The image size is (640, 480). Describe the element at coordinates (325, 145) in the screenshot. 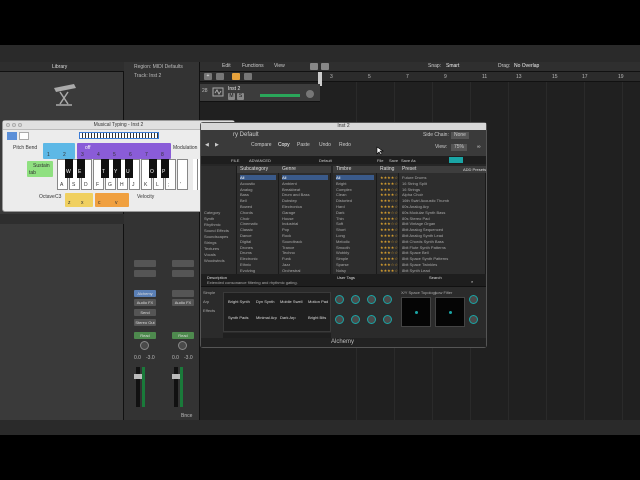

I see `undo-button: Undo` at that location.